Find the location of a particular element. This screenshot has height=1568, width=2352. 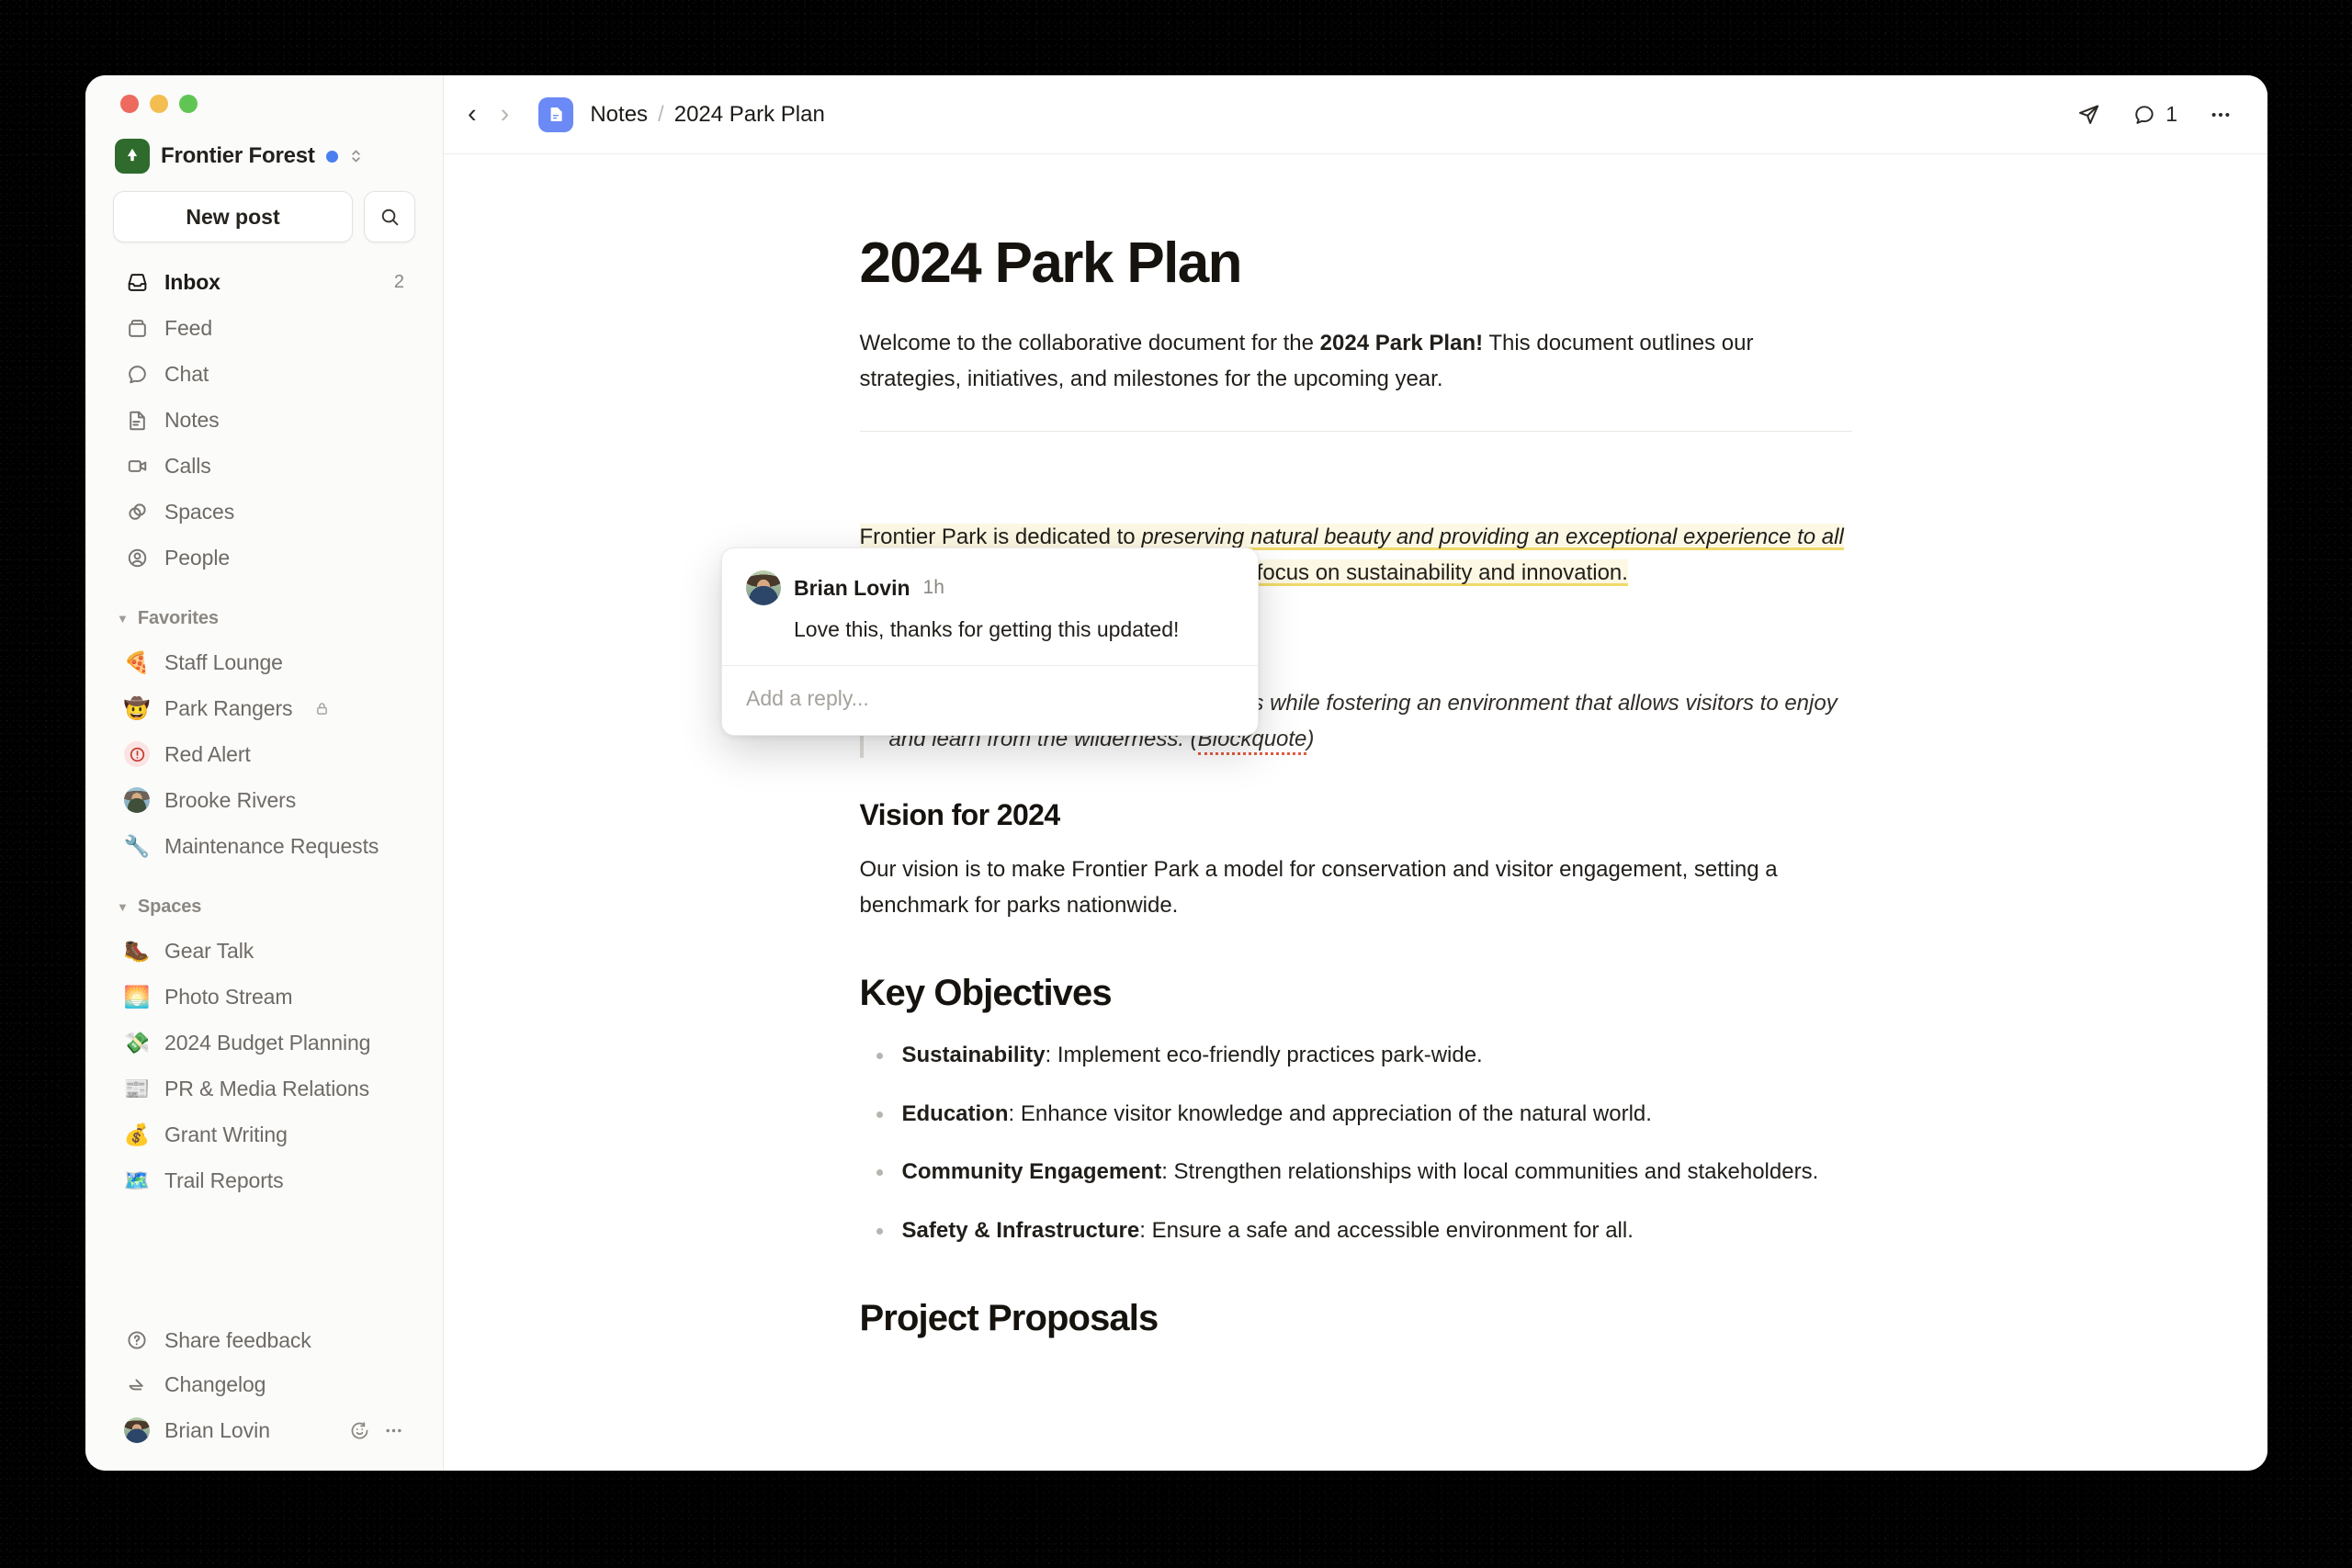

objective-term: Safety & Infrastructure is located at coordinates (1020, 1230).